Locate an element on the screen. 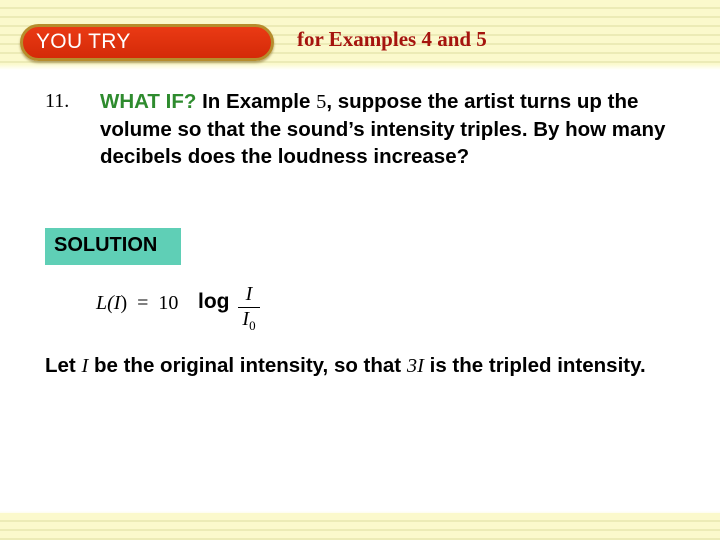 This screenshot has width=720, height=540. solution-label-box: SOLUTION is located at coordinates (113, 246).